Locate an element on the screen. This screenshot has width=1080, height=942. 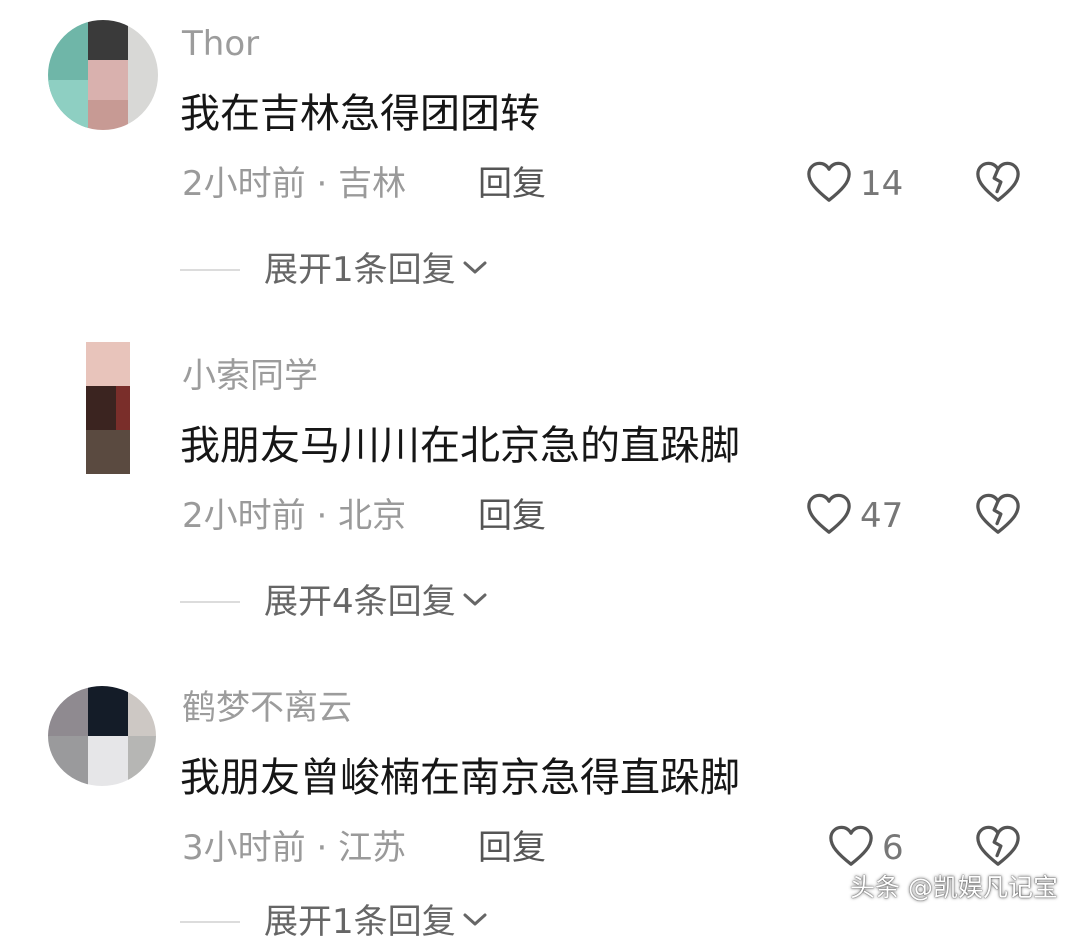
comment-meta: 3小时前 · 江苏 is located at coordinates (294, 848).